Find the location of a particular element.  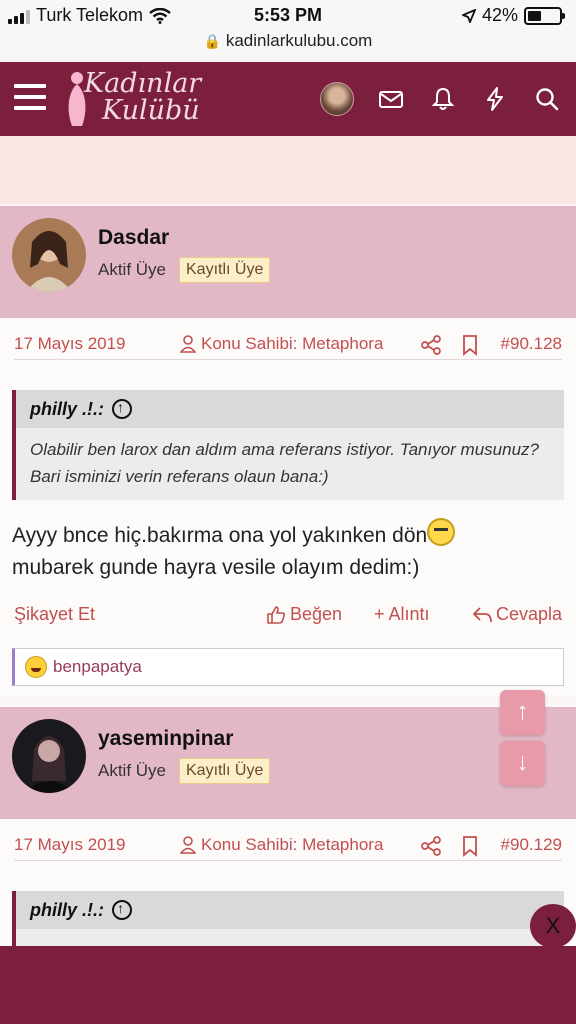

avatar is located at coordinates (337, 99).